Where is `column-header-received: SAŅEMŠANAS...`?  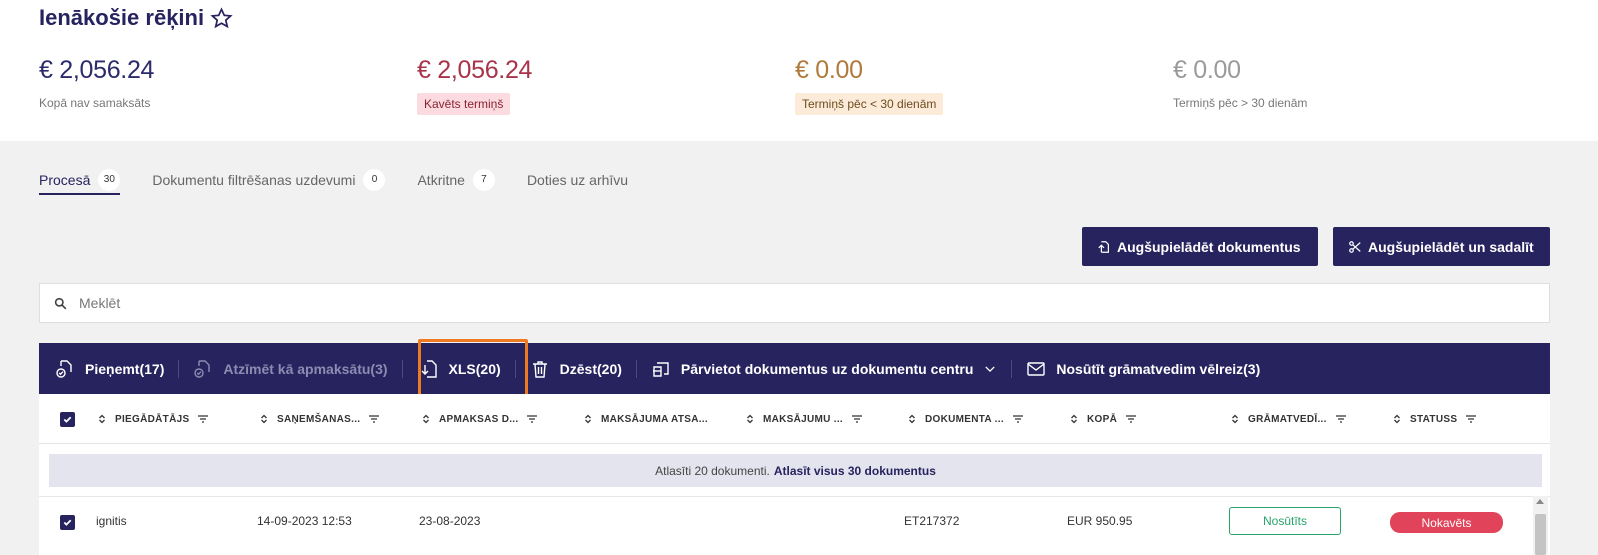 column-header-received: SAŅEMŠANAS... is located at coordinates (319, 419).